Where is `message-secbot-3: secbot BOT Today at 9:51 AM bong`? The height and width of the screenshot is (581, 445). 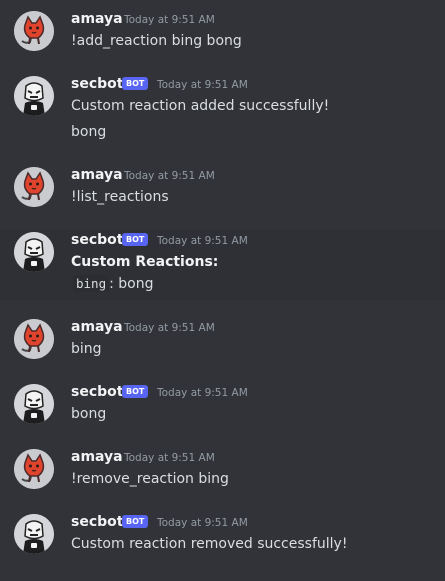 message-secbot-3: secbot BOT Today at 9:51 AM bong is located at coordinates (222, 402).